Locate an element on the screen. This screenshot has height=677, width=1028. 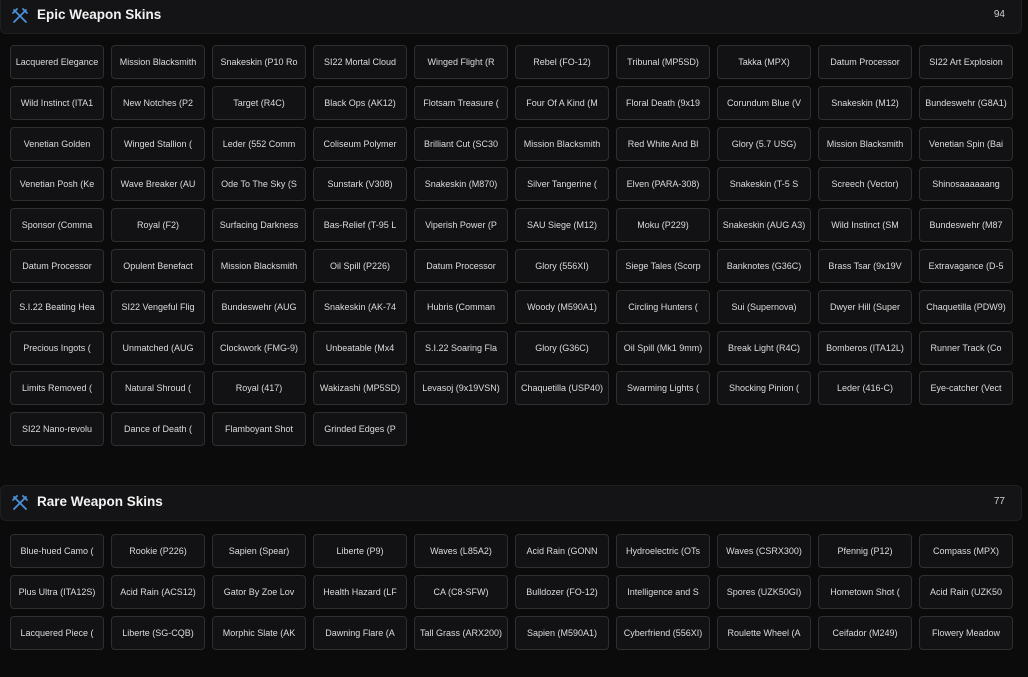
skin-tile: Natural Shroud ( is located at coordinates (158, 388).